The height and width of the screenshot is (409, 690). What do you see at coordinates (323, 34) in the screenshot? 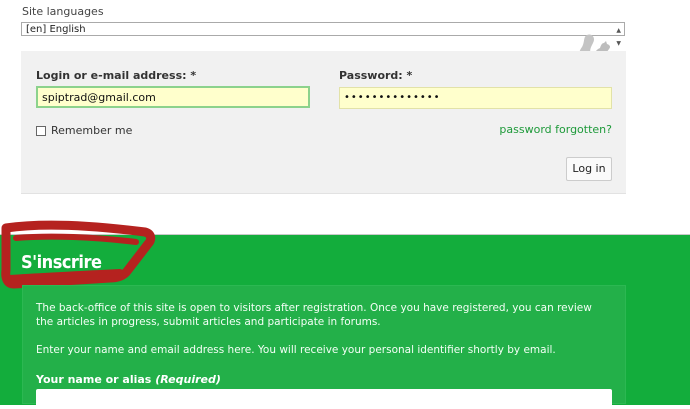
I see `language-select: [en] English ▲ ▼` at bounding box center [323, 34].